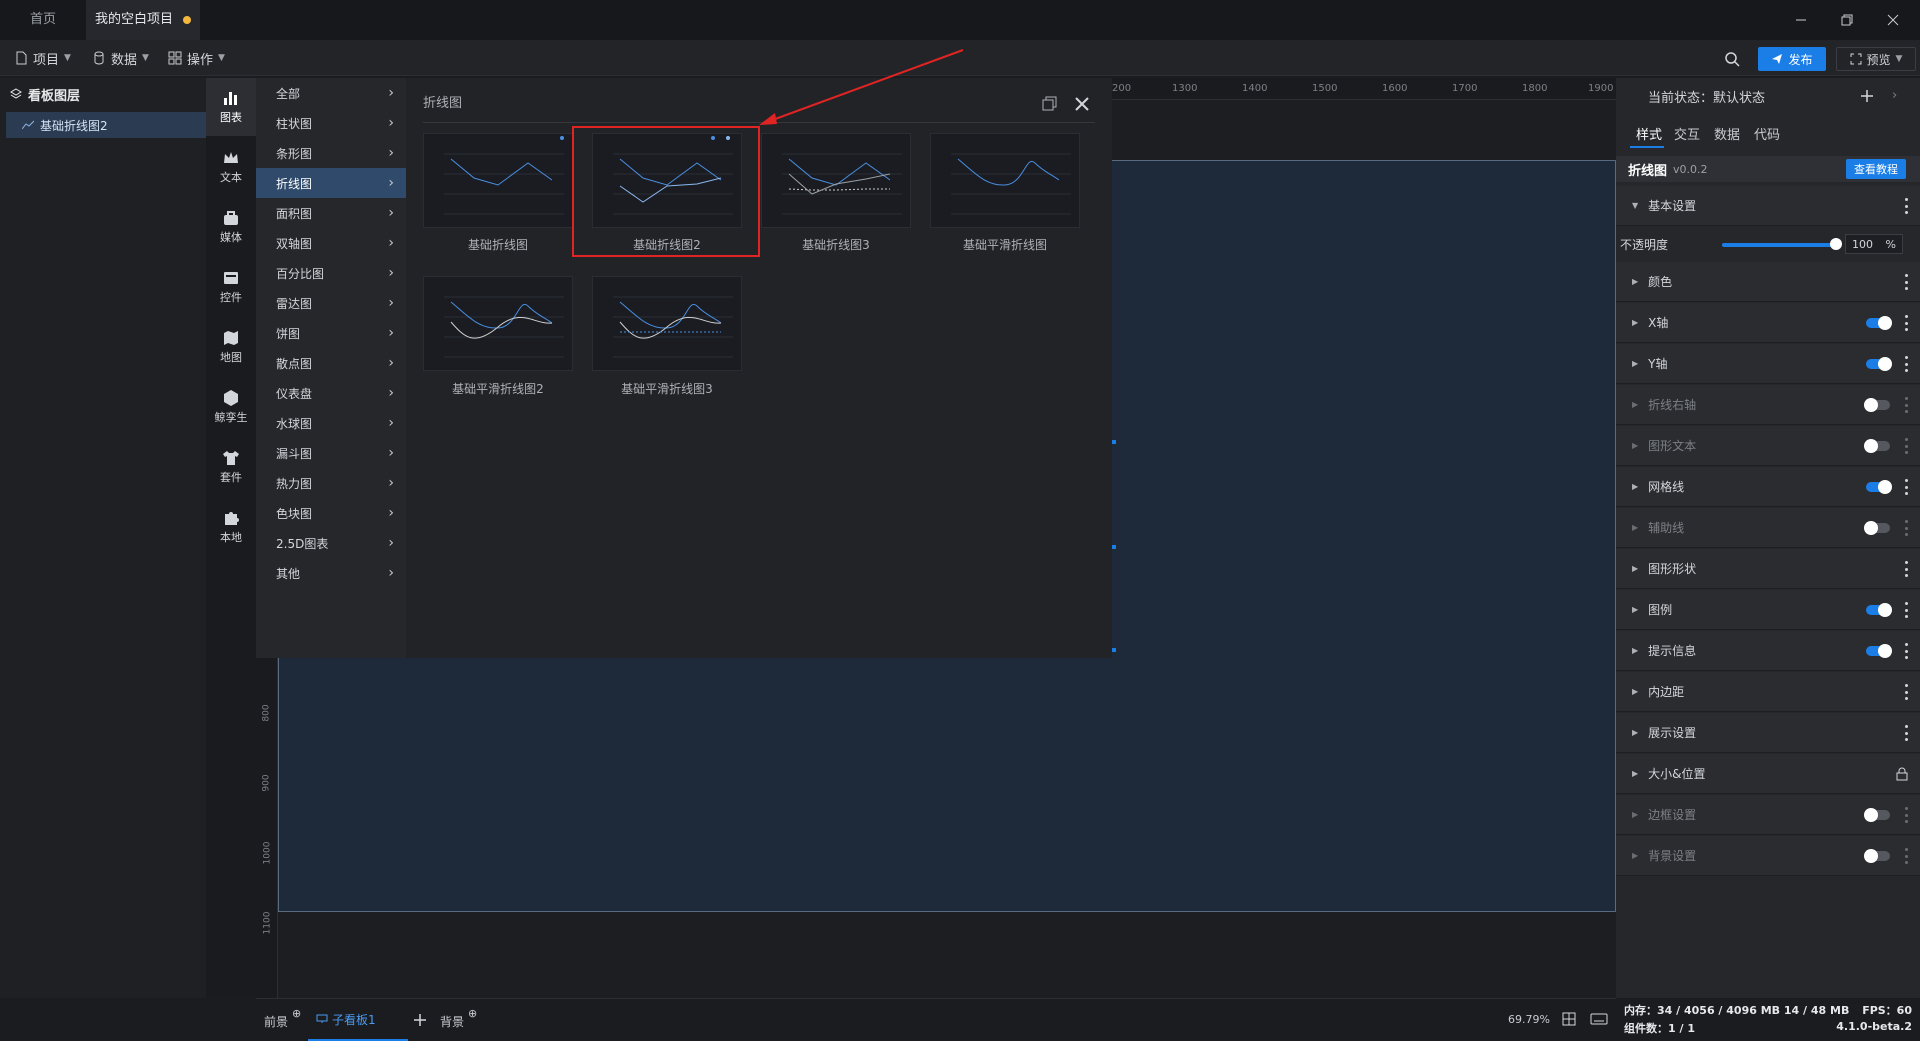 Image resolution: width=1920 pixels, height=1041 pixels. I want to click on type-item: 全部 ›, so click(331, 93).